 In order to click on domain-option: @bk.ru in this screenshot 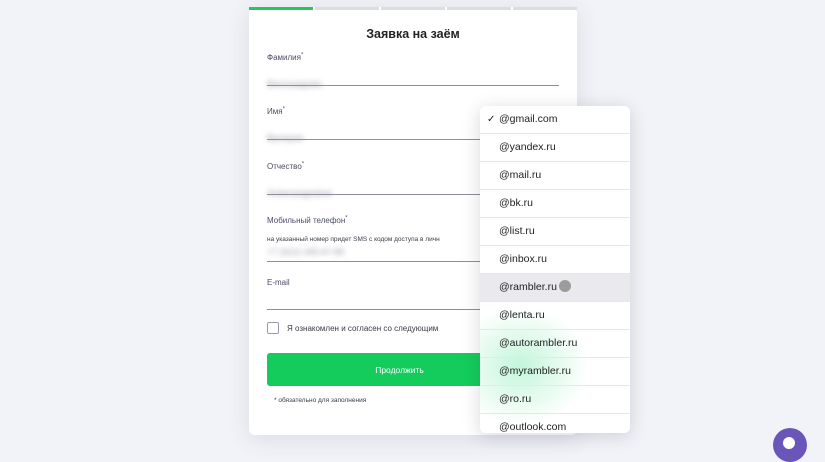, I will do `click(555, 204)`.